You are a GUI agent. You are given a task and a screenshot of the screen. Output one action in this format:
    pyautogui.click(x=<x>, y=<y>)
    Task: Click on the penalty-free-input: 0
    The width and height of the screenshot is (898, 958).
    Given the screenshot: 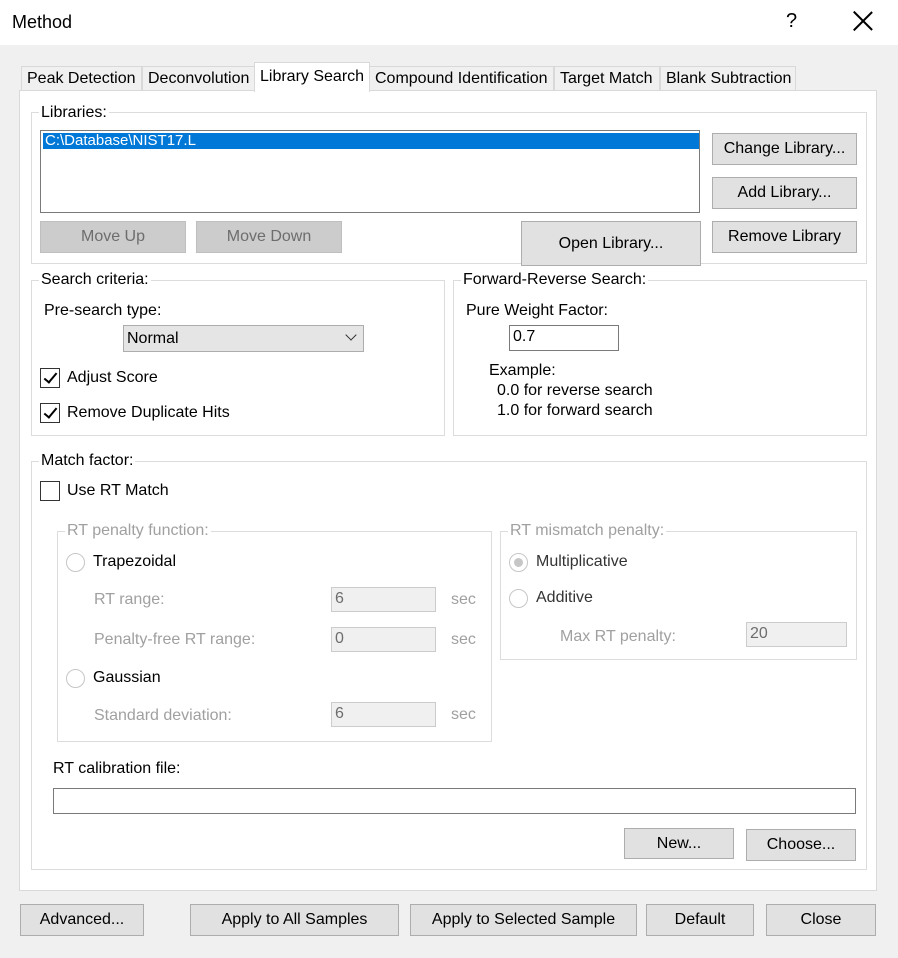 What is the action you would take?
    pyautogui.click(x=383, y=639)
    